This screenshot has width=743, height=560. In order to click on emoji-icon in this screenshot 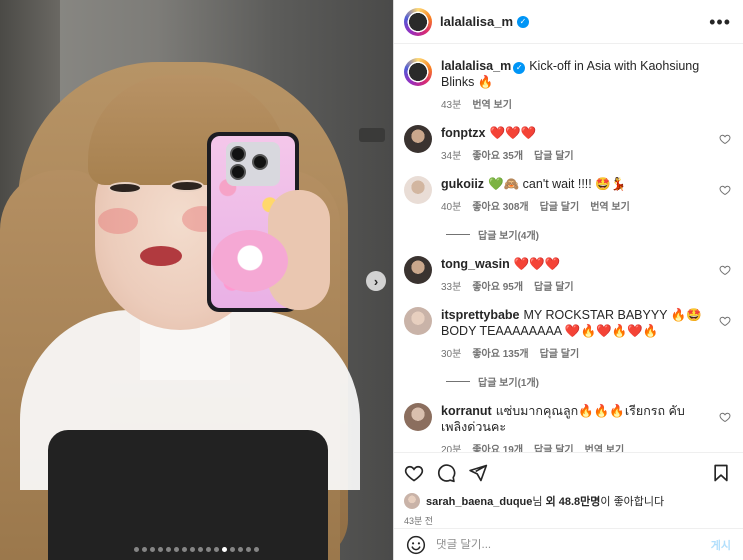, I will do `click(416, 545)`.